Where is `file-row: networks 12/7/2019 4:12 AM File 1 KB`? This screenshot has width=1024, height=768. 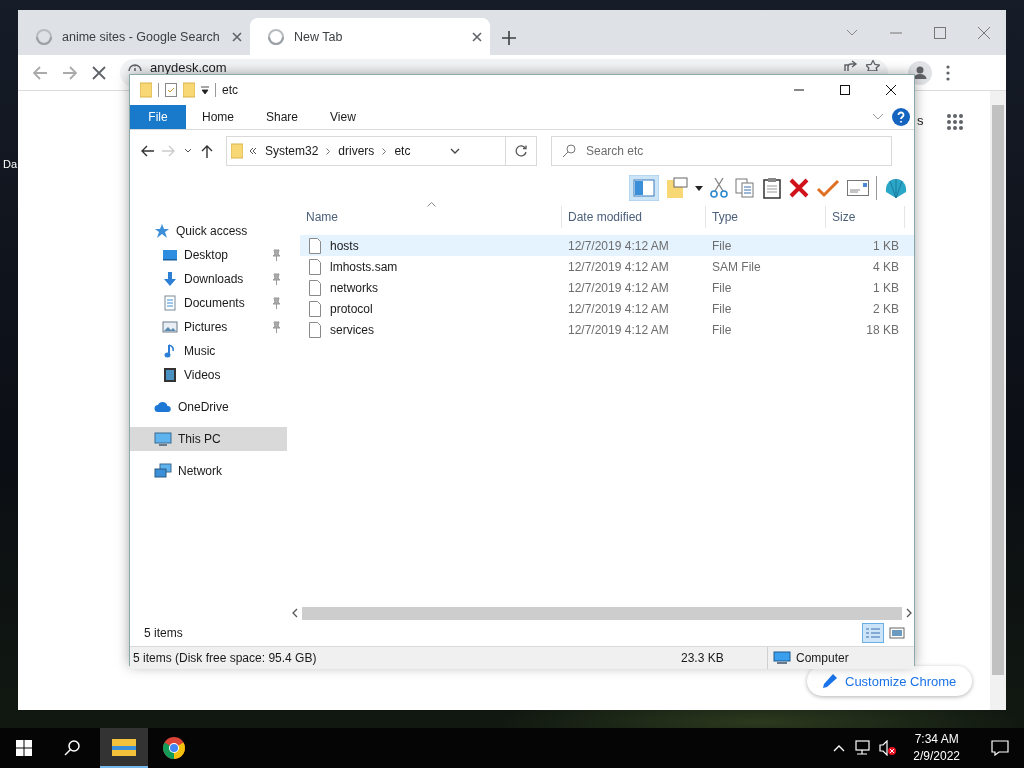
file-row: networks 12/7/2019 4:12 AM File 1 KB is located at coordinates (607, 287).